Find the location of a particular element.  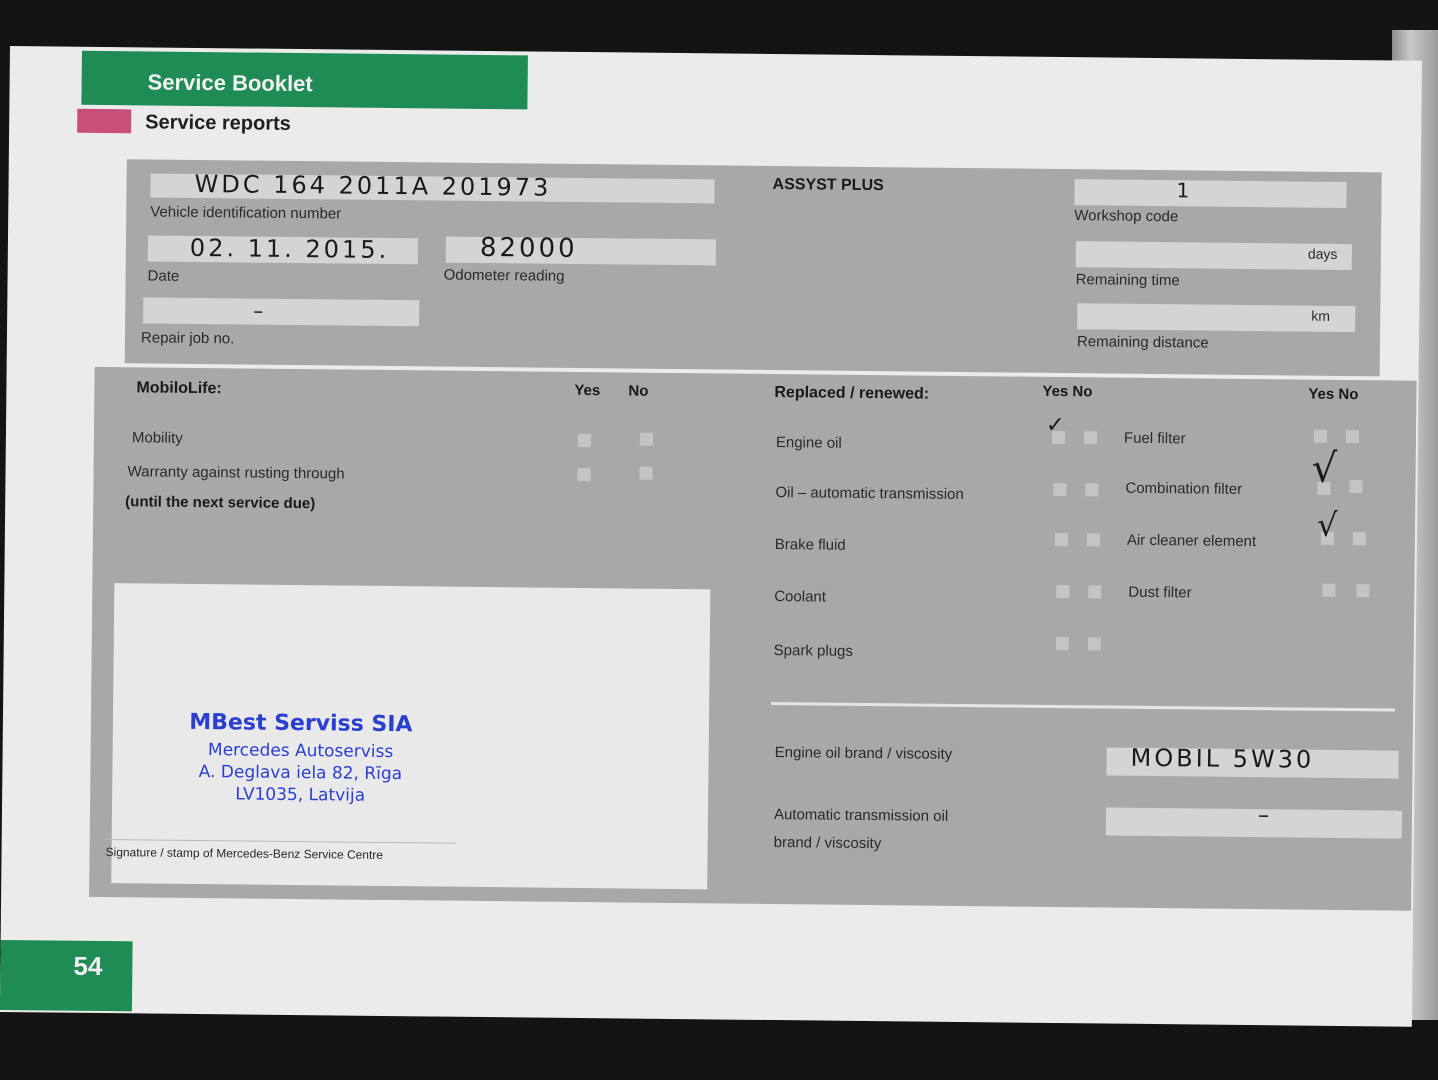

combination-filter-label: Combination filter is located at coordinates (1184, 488).